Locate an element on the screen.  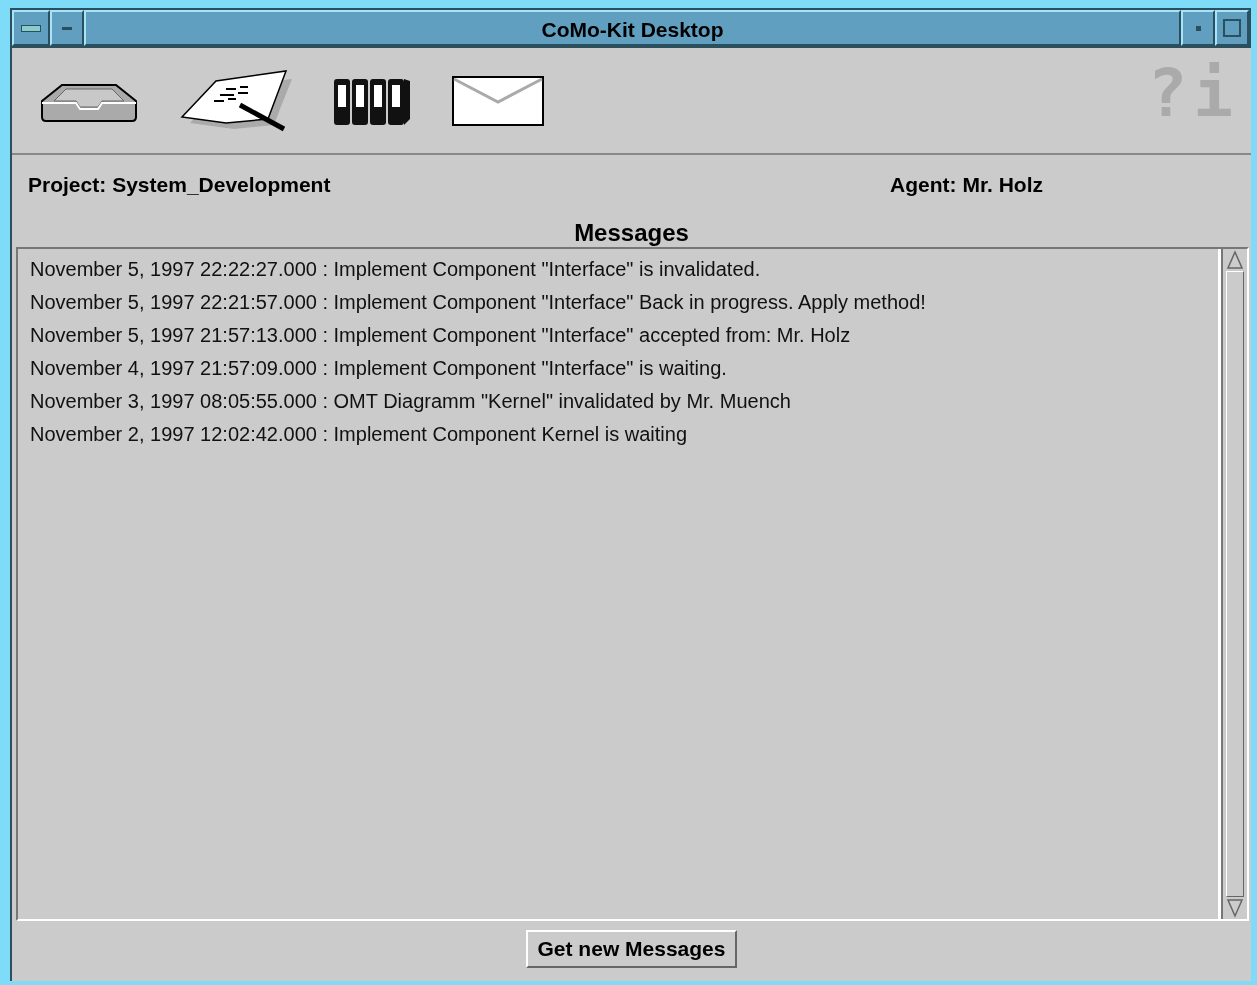
project-name: System_Development is located at coordinates (221, 185).